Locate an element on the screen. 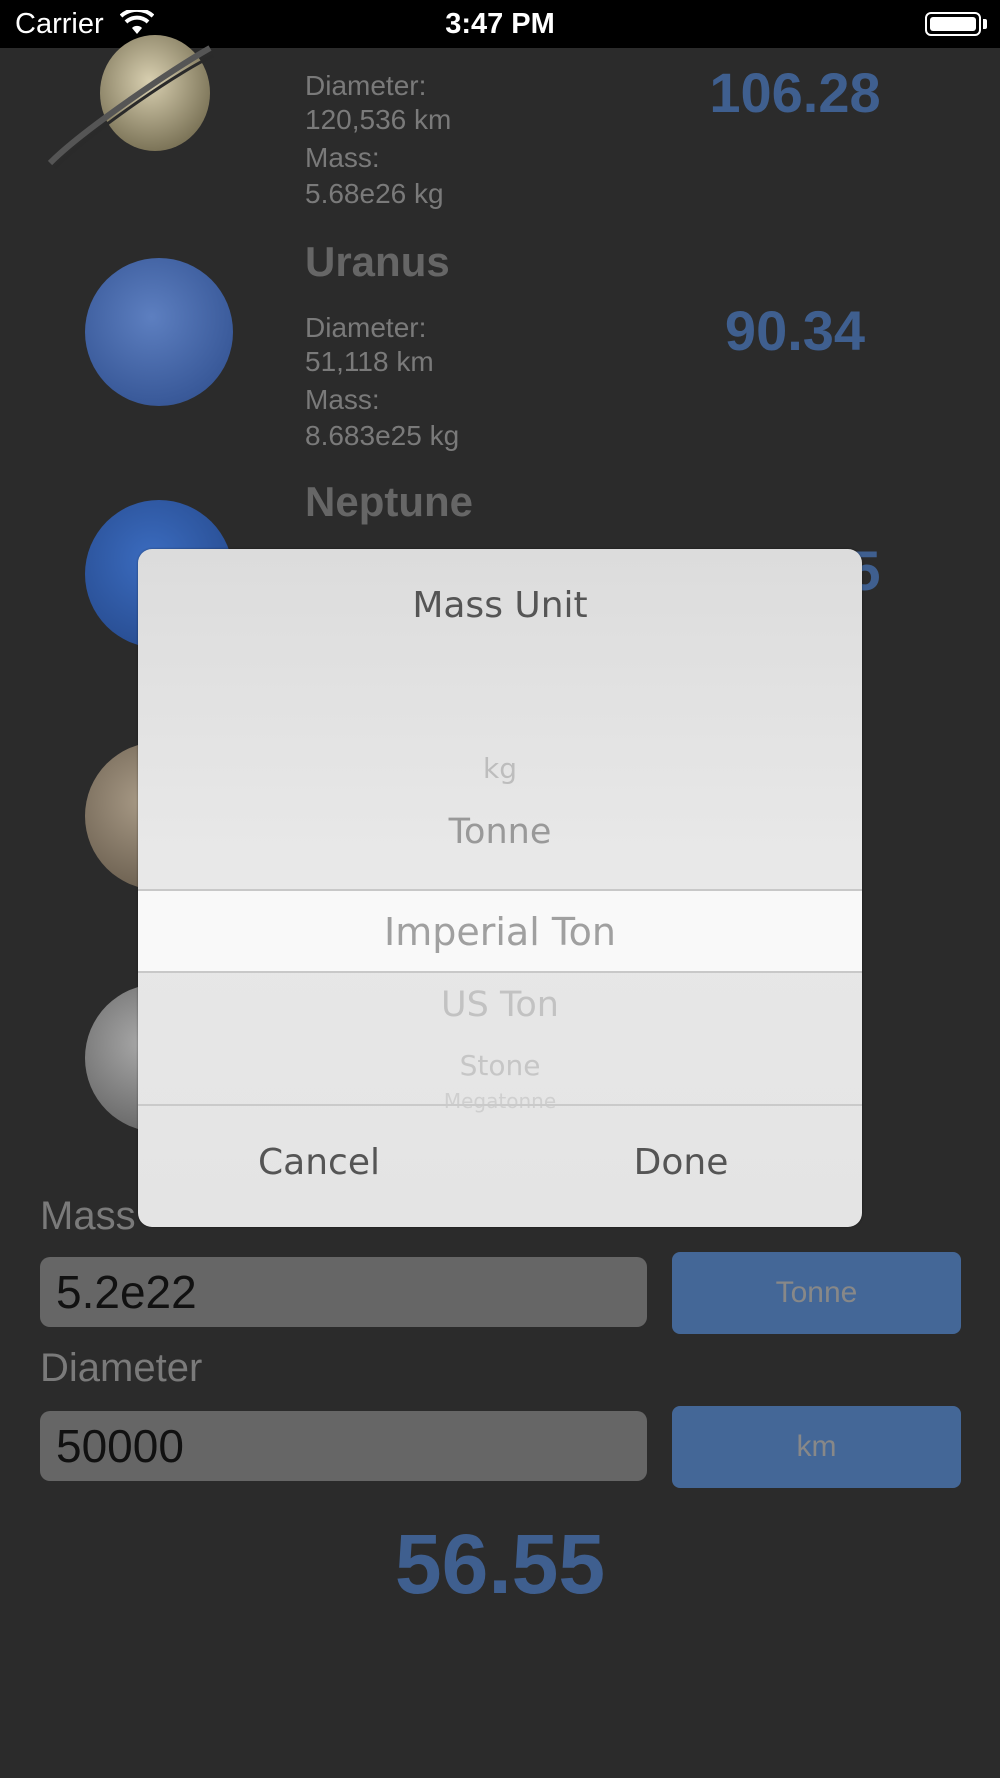 The image size is (1000, 1778). saturn-weight: 106.28 is located at coordinates (795, 92).